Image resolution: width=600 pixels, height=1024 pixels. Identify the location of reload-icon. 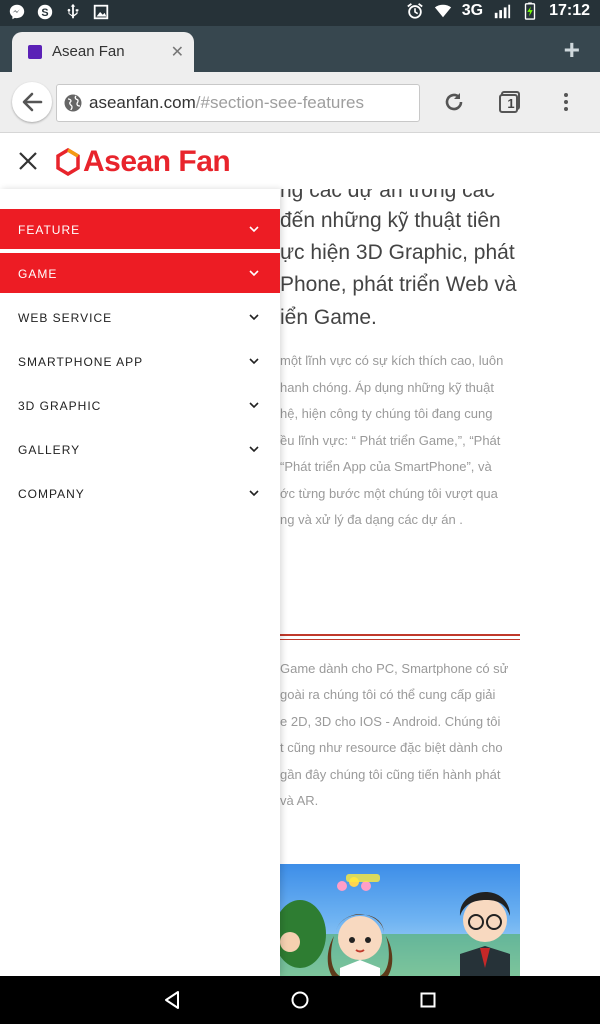
(454, 102).